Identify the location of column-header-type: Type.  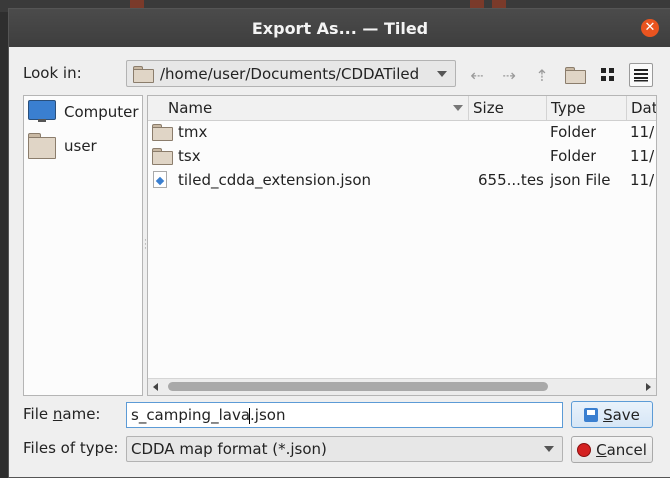
(586, 108).